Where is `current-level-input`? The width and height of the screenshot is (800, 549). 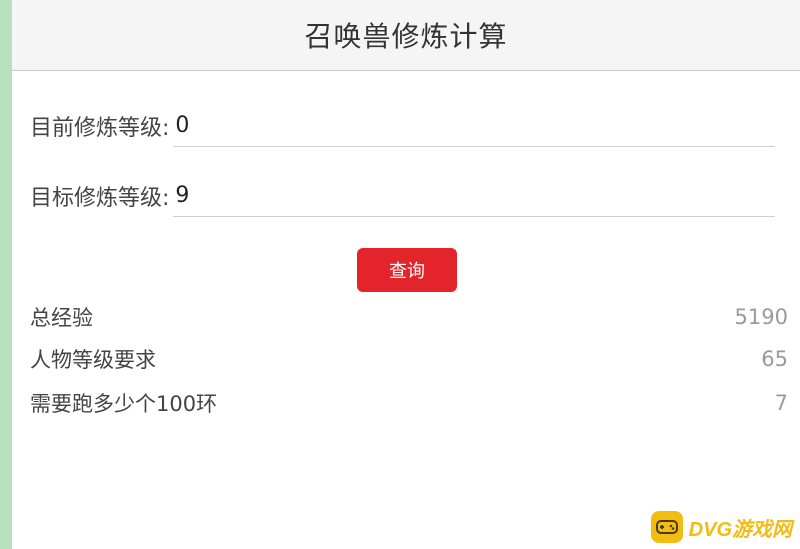
current-level-input is located at coordinates (474, 126).